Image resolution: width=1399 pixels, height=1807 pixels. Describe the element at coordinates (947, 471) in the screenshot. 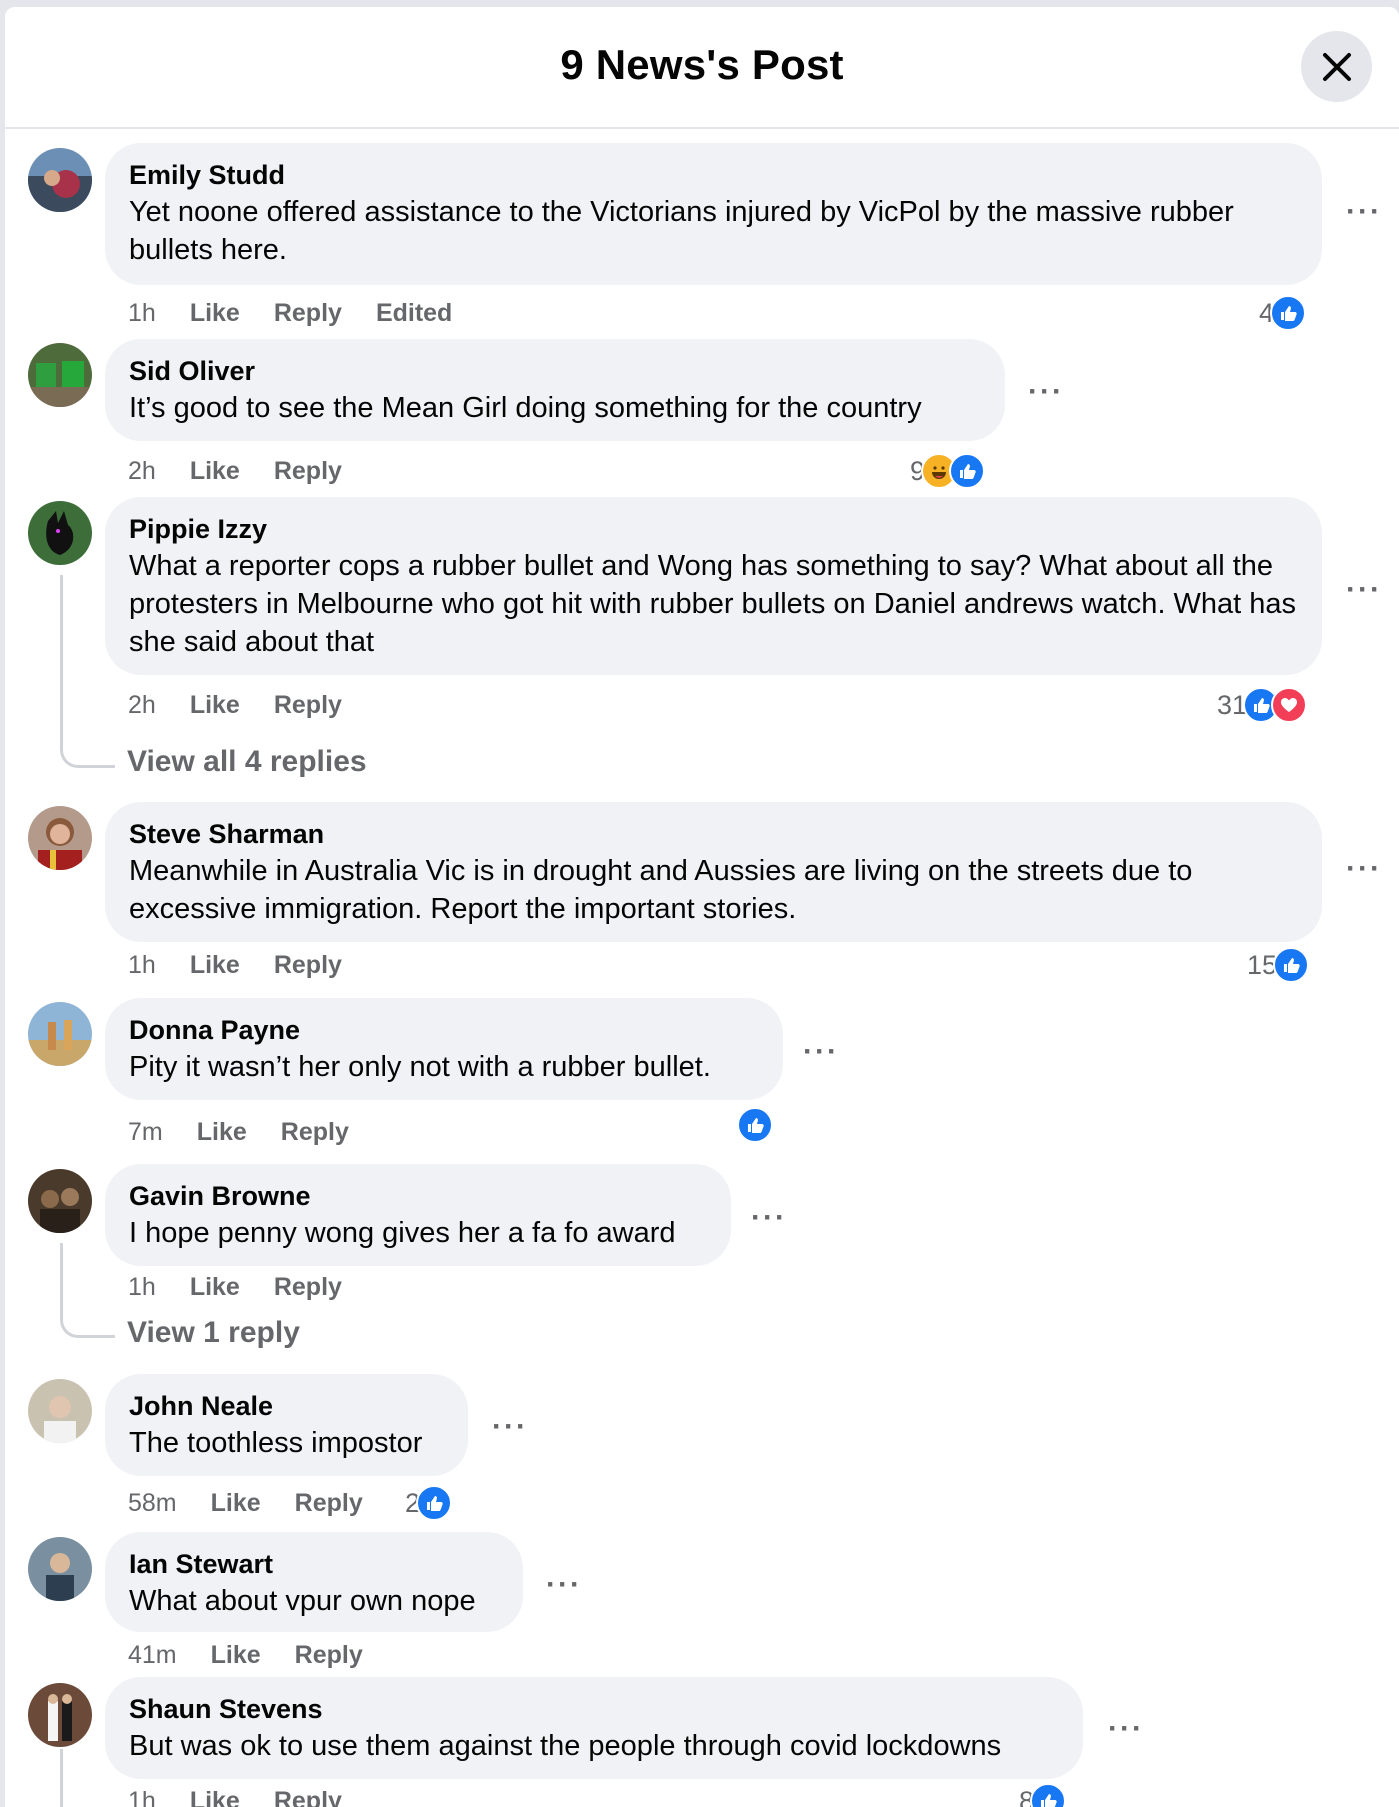

I see `reaction-summary: 9` at that location.